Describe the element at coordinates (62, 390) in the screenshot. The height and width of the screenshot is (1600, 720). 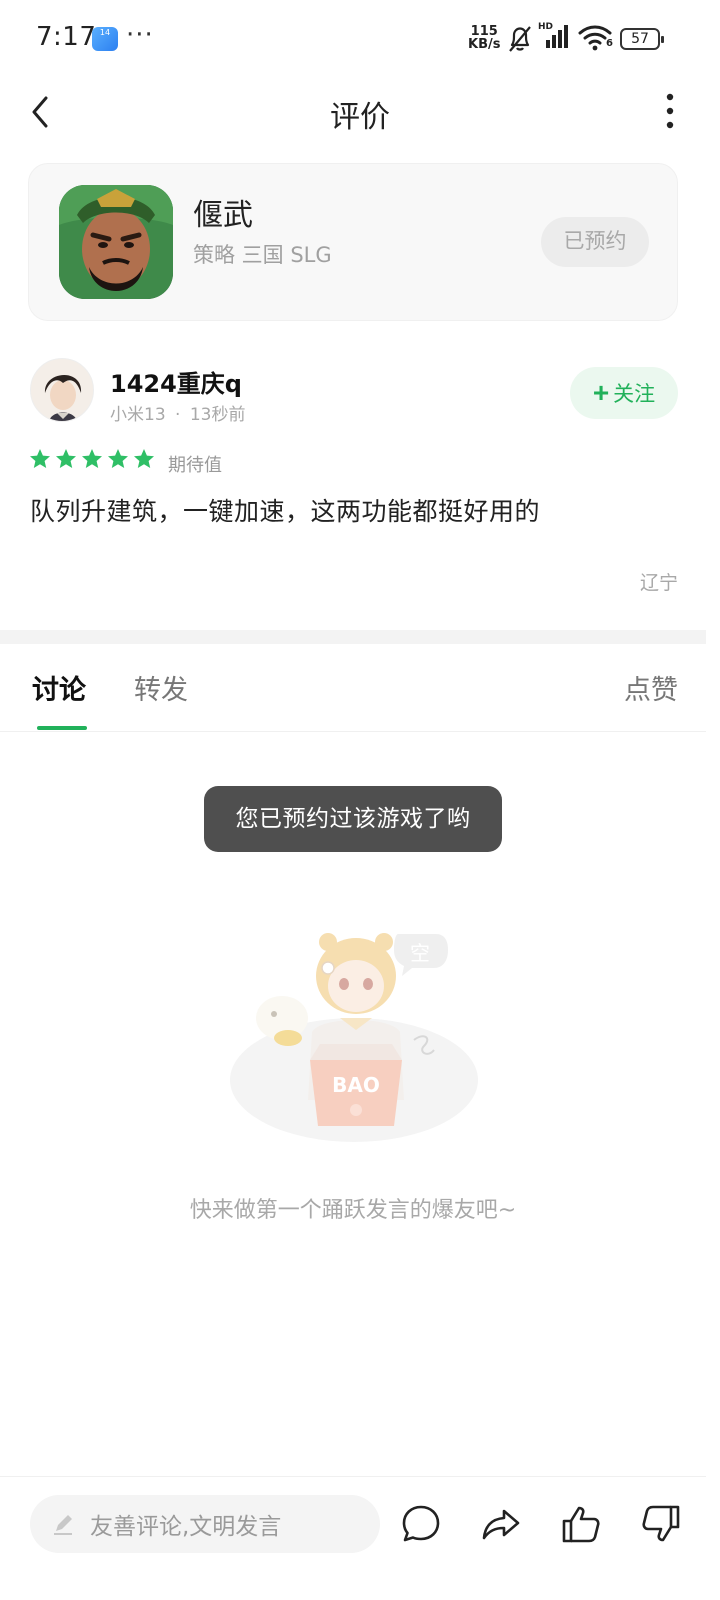
I see `avatar` at that location.